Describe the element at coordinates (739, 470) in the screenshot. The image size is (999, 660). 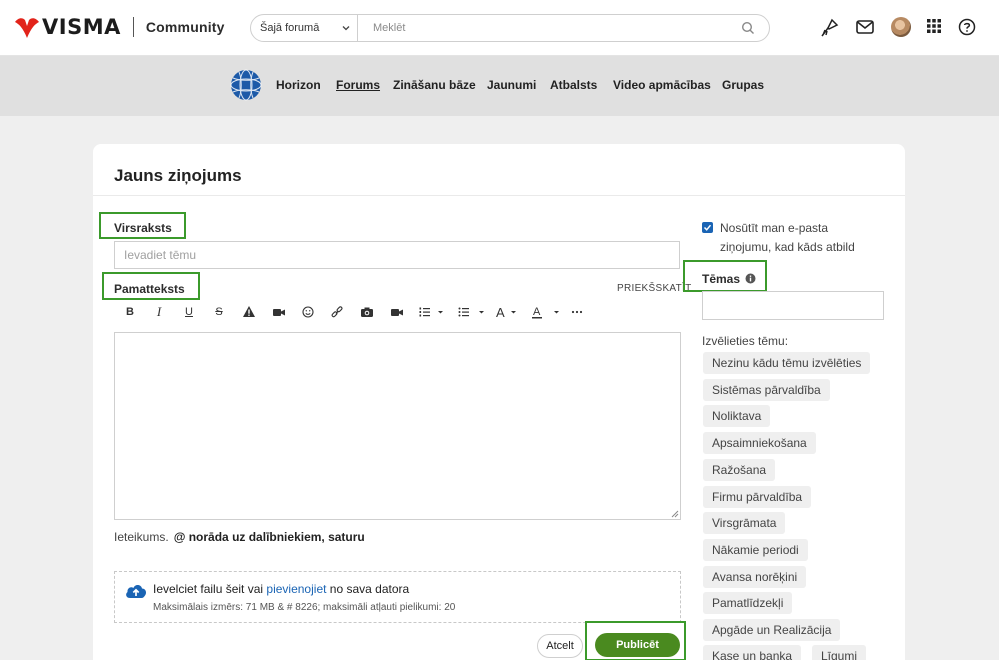
I see `tag-suggestion: Ražošana` at that location.